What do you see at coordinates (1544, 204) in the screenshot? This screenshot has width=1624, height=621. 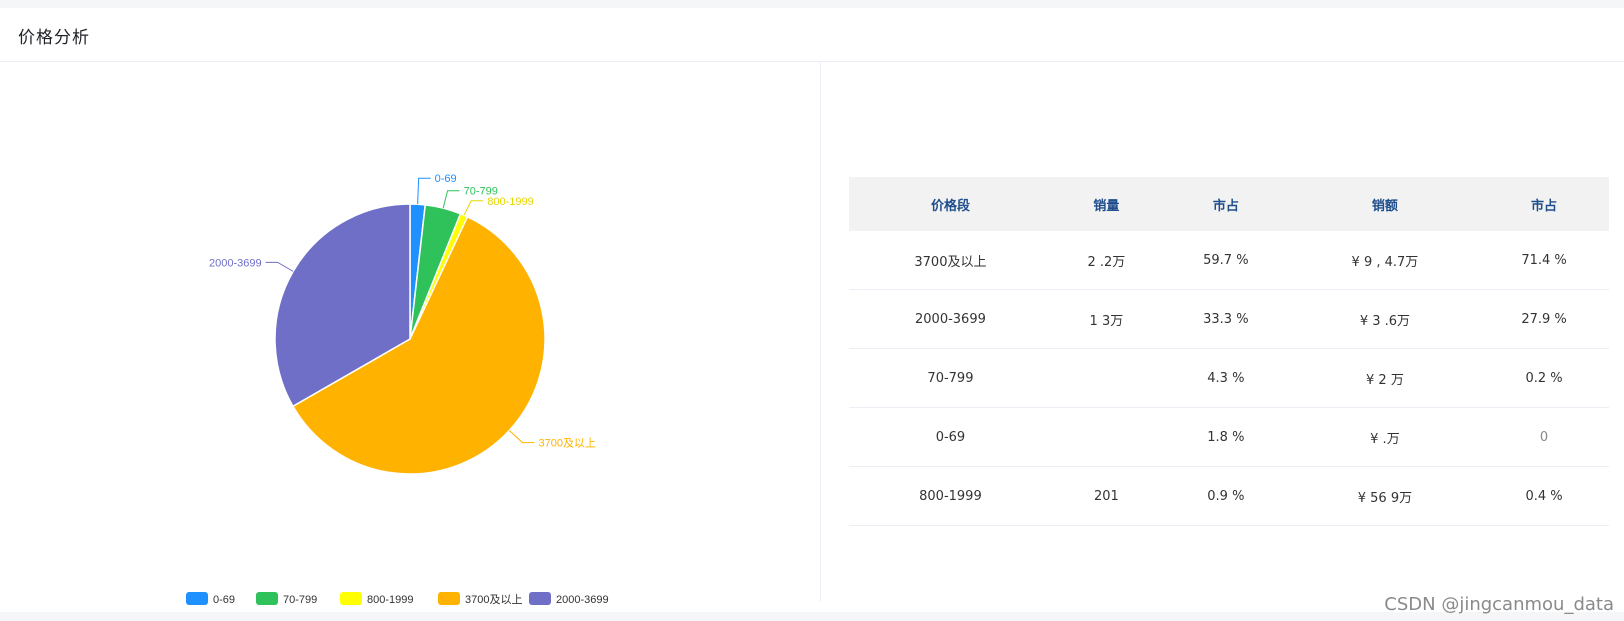 I see `col-amount-share: 市占` at bounding box center [1544, 204].